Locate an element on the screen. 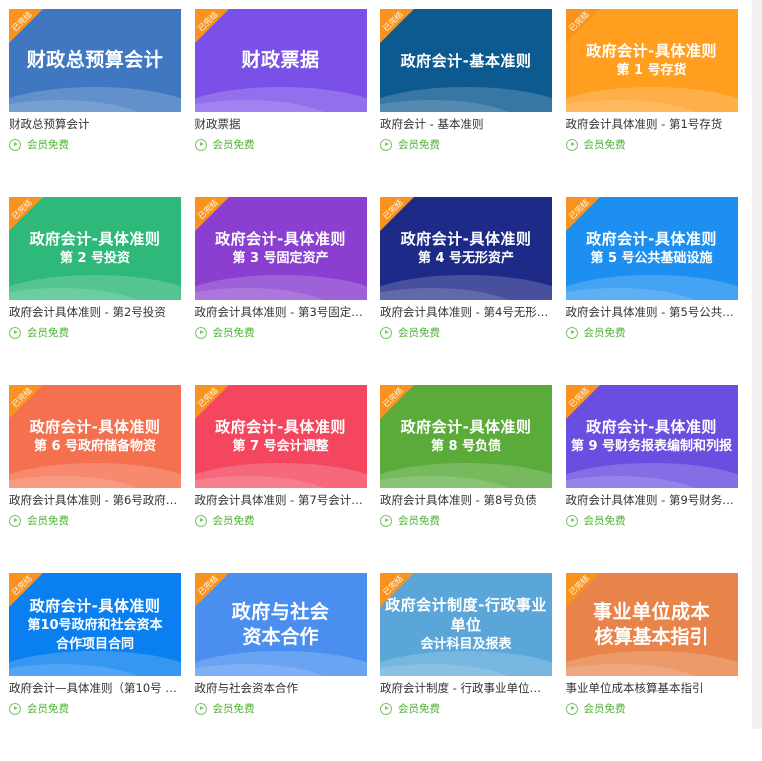  banner-text: 第 3 号固定资产 is located at coordinates (280, 258).